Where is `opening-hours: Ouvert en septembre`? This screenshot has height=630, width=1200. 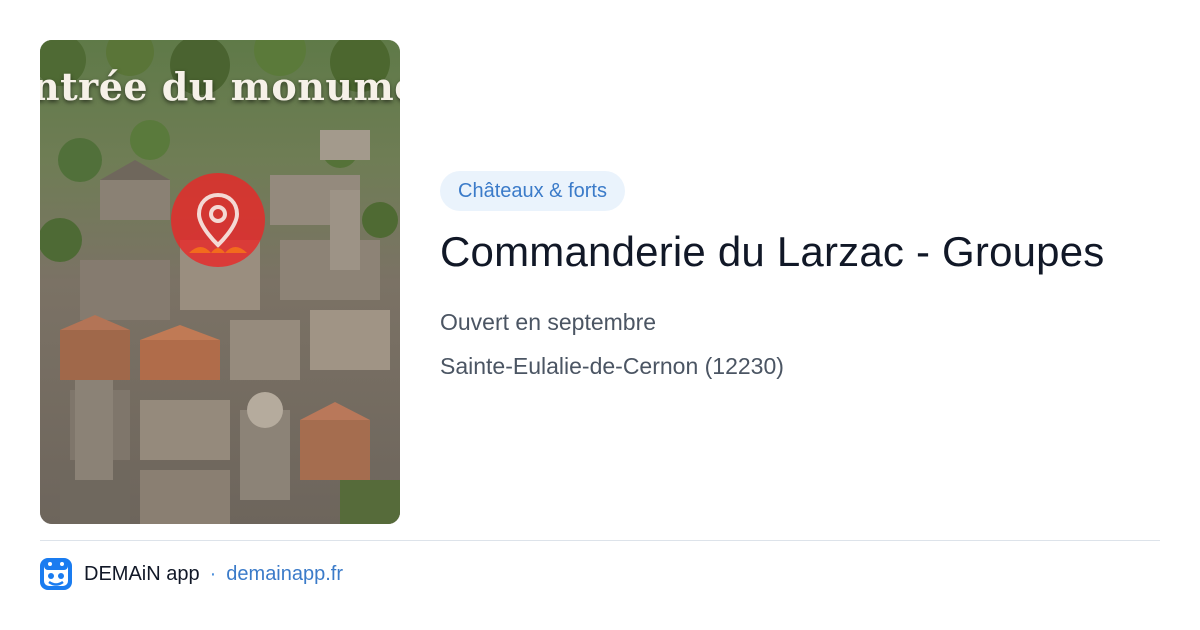
opening-hours: Ouvert en septembre is located at coordinates (548, 322).